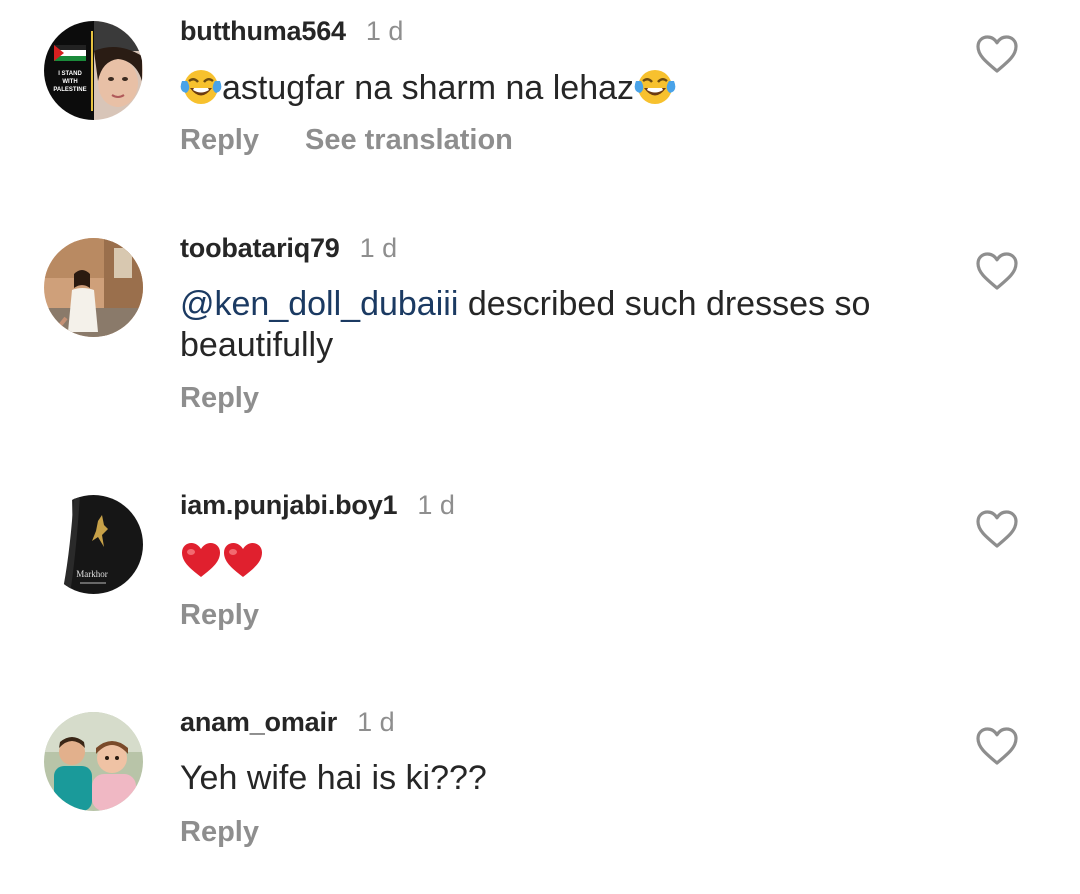 The image size is (1080, 894). Describe the element at coordinates (263, 31) in the screenshot. I see `comment-username: butthuma564` at that location.